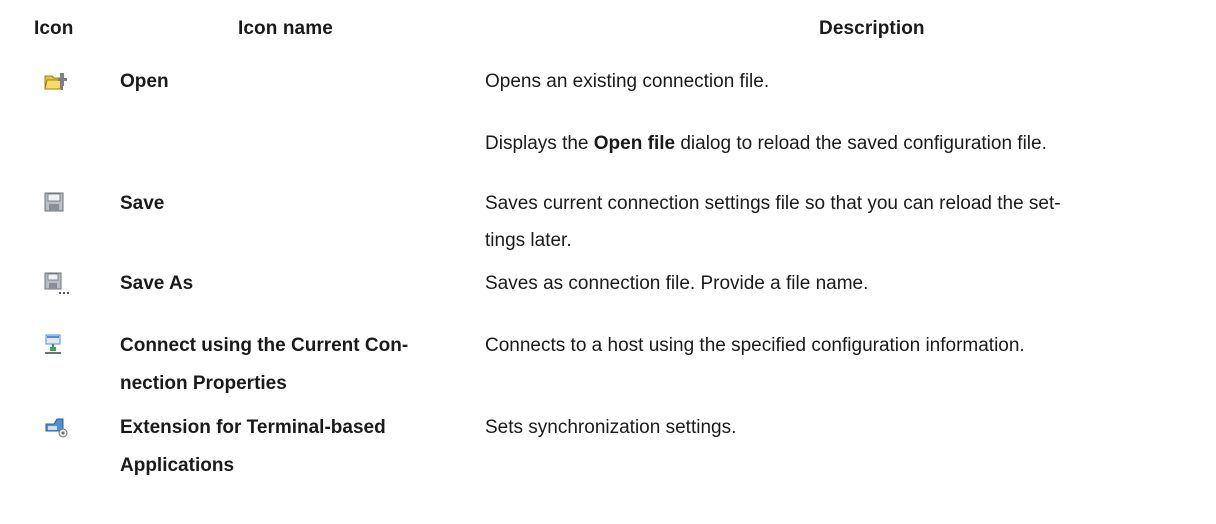 This screenshot has height=524, width=1216. I want to click on column-header-icon: Icon, so click(54, 28).